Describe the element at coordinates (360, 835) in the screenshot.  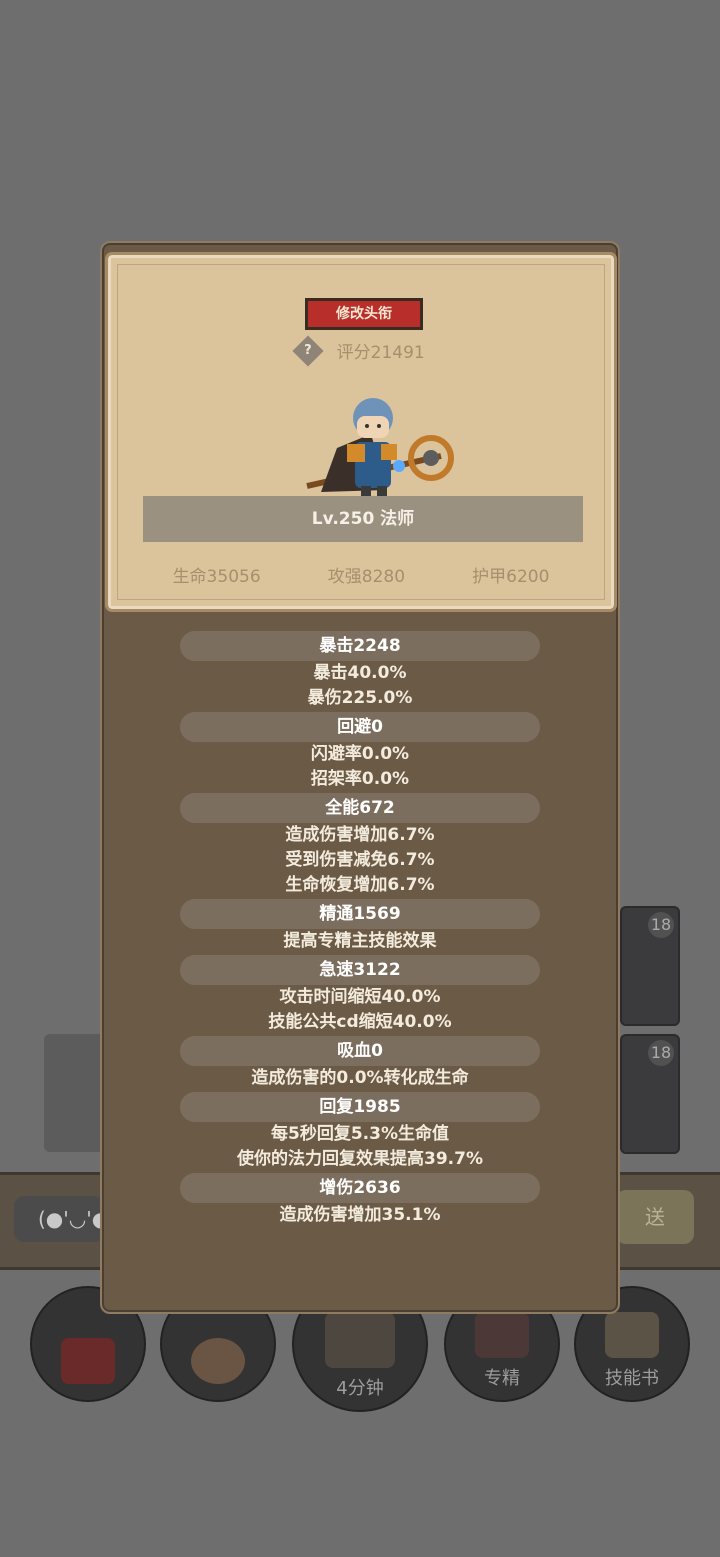
I see `stat-line: 造成伤害增加6.7%` at that location.